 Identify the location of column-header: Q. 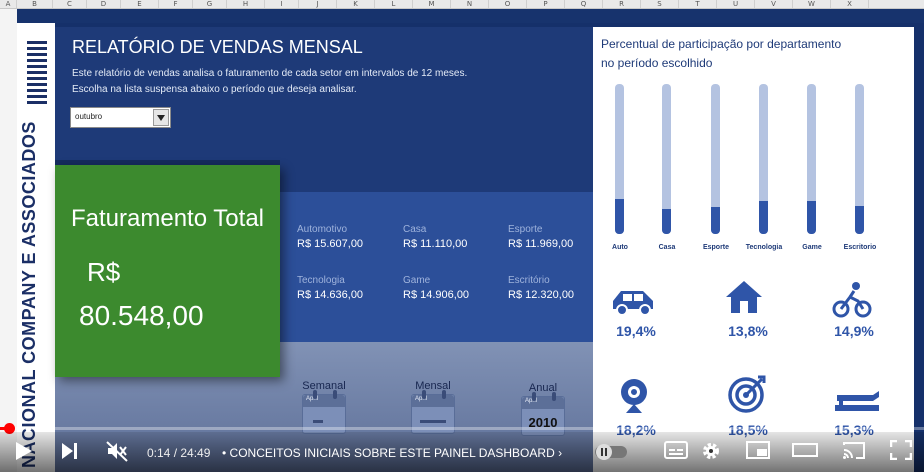
(584, 4).